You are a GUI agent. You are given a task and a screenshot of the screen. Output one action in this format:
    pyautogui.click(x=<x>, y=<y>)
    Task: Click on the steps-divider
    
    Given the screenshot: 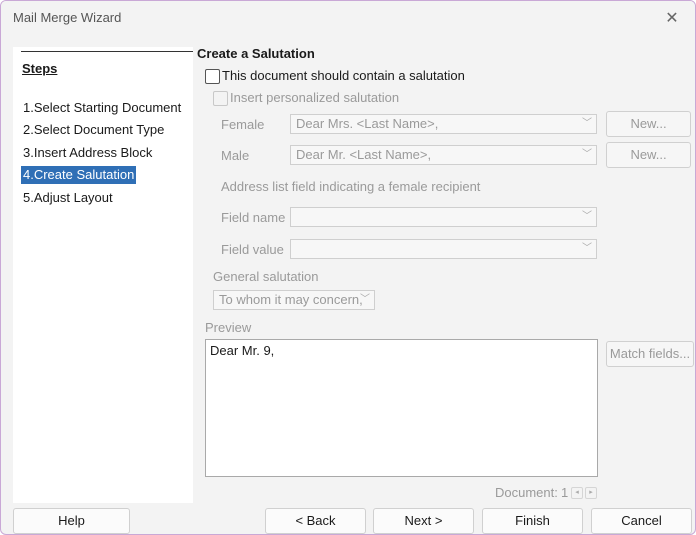 What is the action you would take?
    pyautogui.click(x=107, y=51)
    